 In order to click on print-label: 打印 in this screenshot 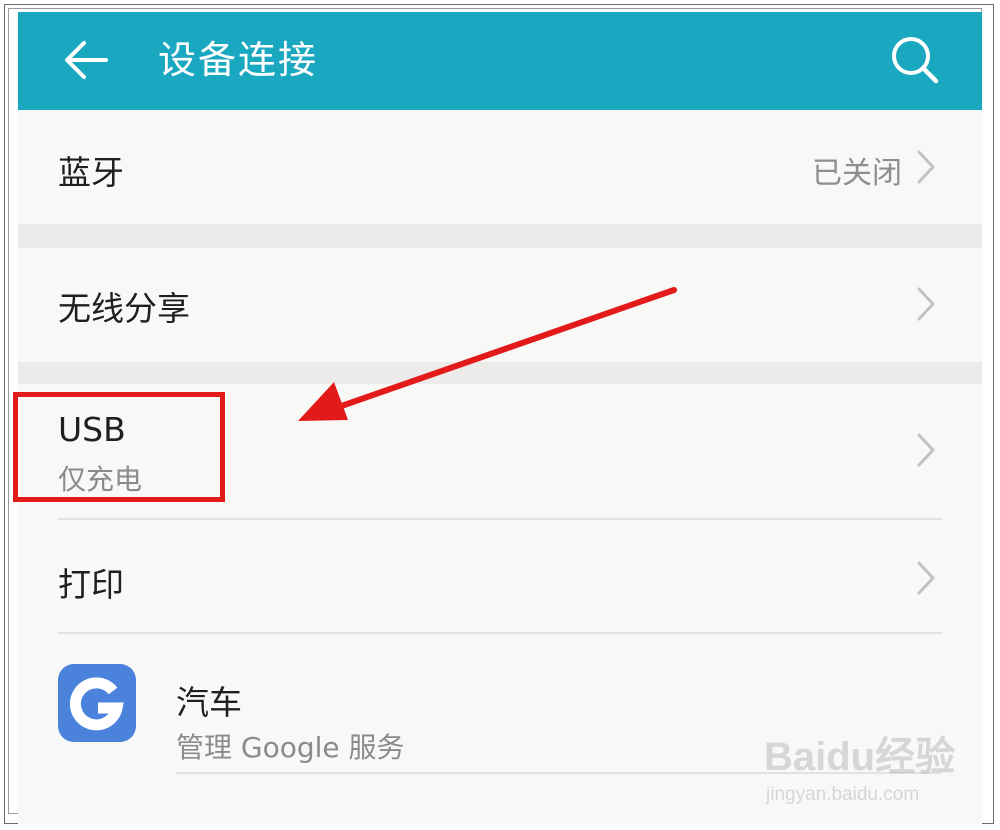, I will do `click(91, 584)`.